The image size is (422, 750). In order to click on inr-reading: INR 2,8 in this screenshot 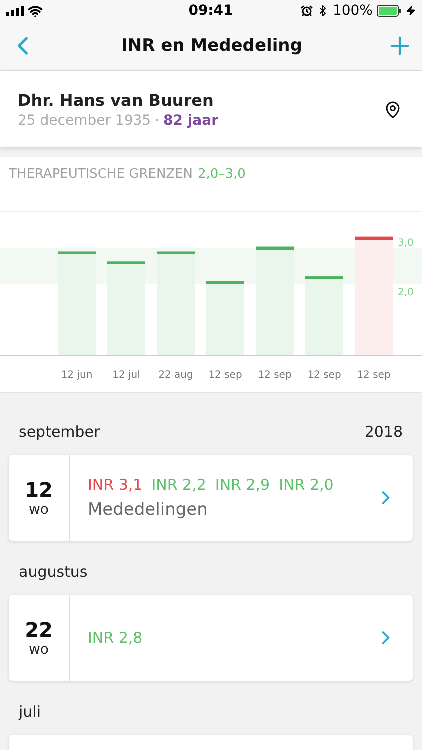, I will do `click(115, 638)`.